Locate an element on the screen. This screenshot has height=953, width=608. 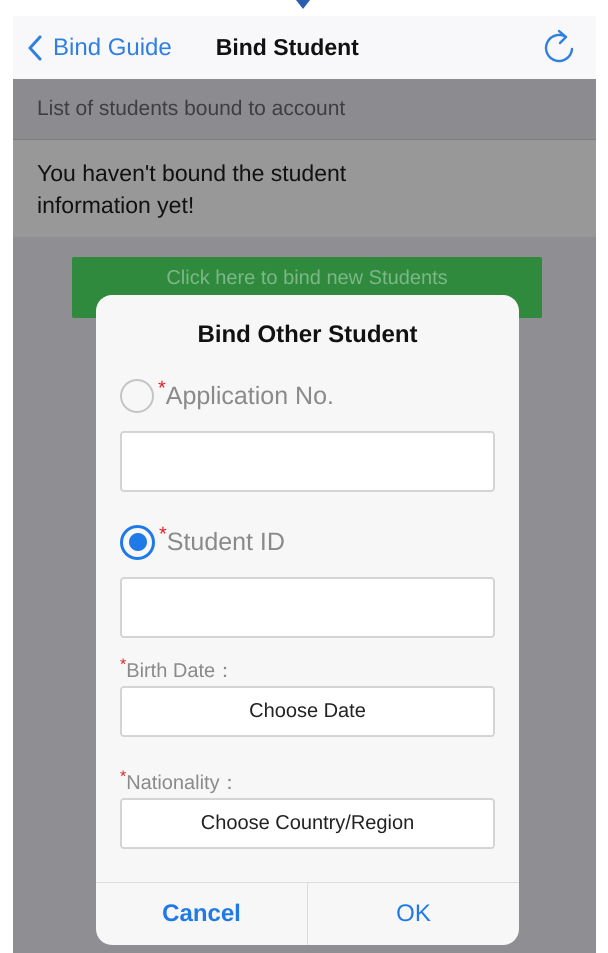
field-label: $^{*}$Application No. is located at coordinates (246, 396).